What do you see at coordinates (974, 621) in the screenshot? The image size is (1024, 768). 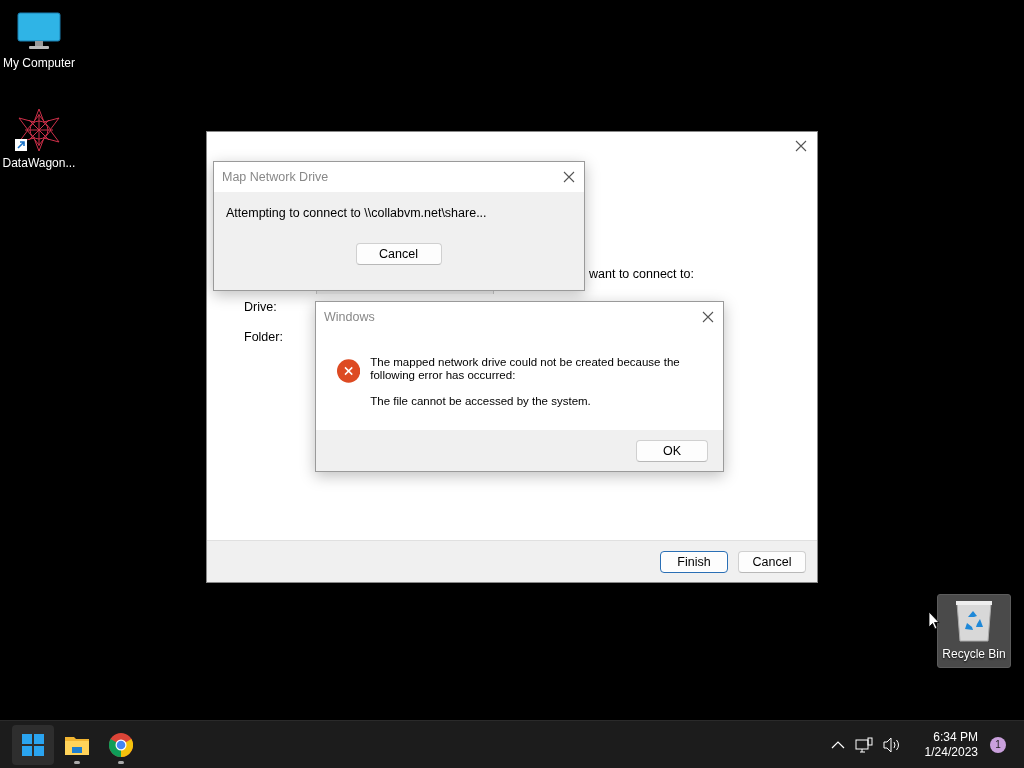 I see `recycle-bin-icon` at bounding box center [974, 621].